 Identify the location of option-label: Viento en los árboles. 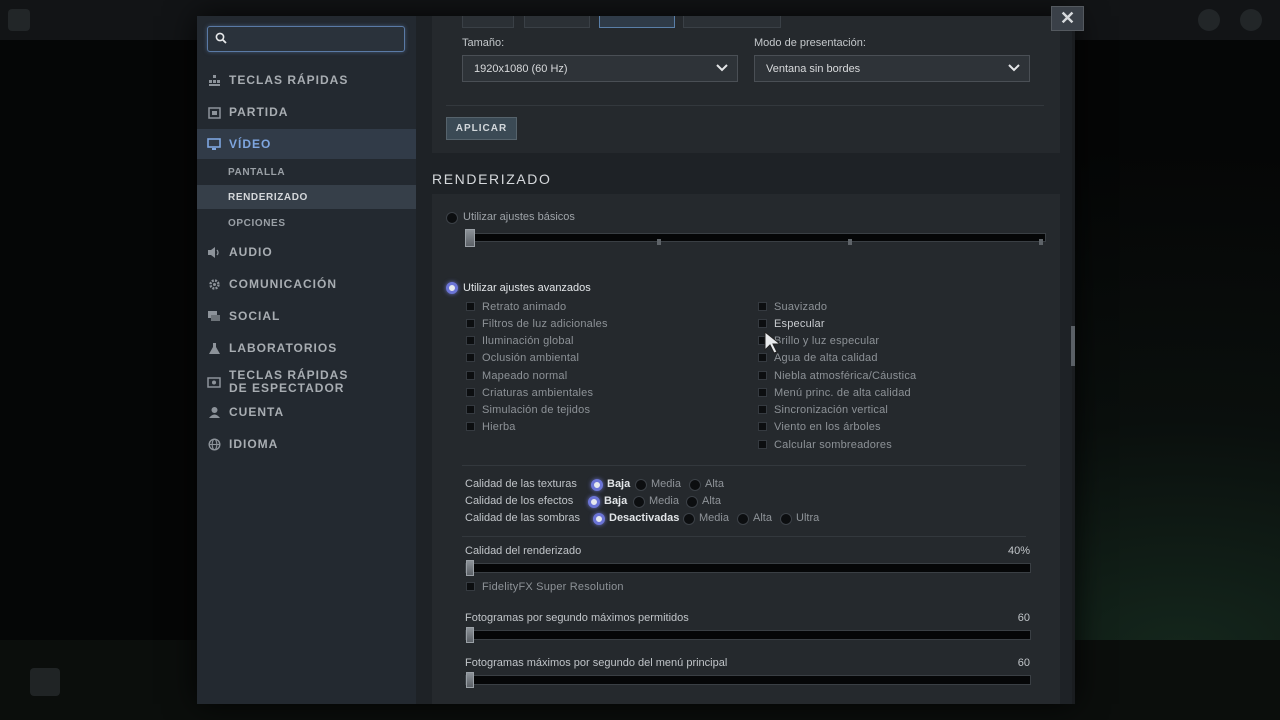
(827, 427).